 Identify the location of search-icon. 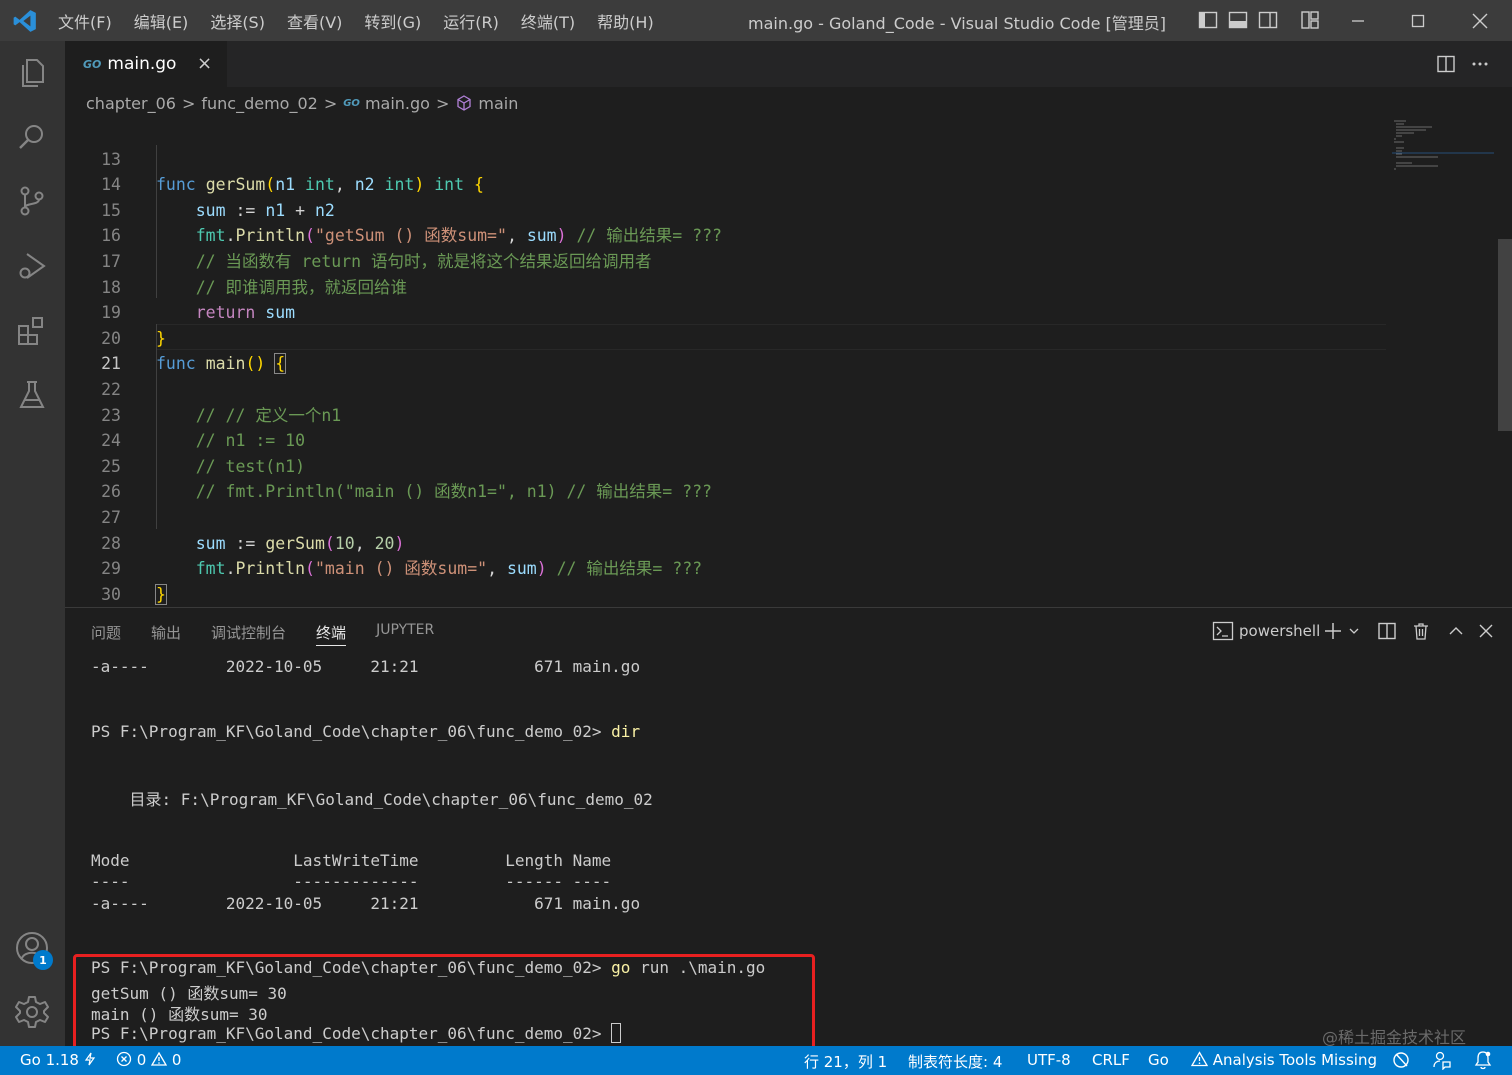
(31, 137).